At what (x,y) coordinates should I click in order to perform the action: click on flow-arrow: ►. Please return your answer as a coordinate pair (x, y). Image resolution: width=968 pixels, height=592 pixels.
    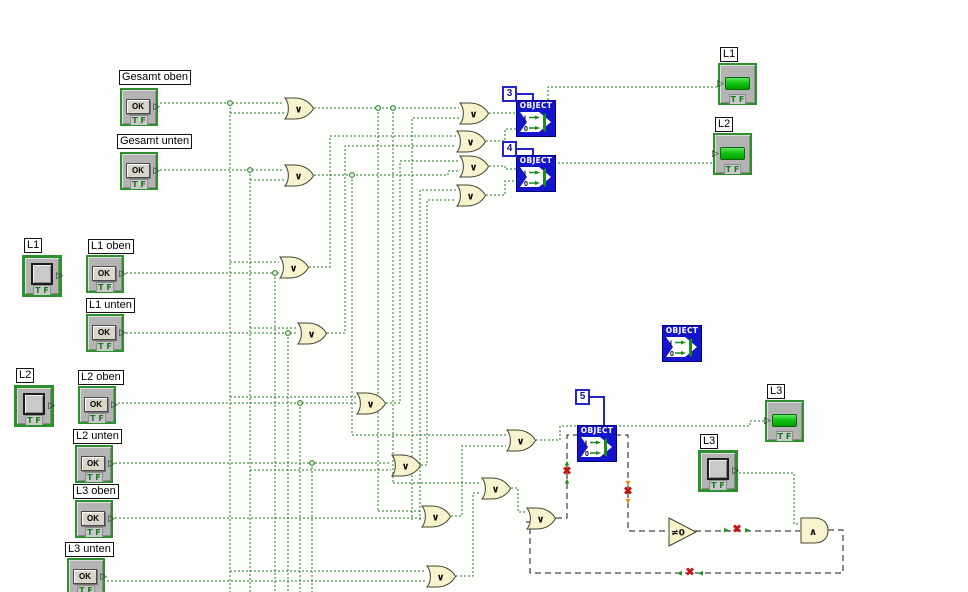
    Looking at the image, I should click on (747, 530).